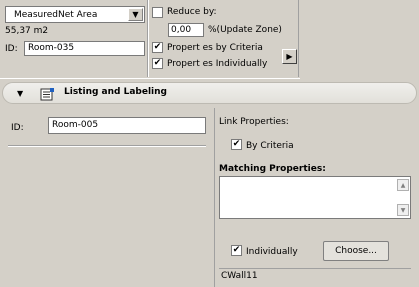 This screenshot has height=287, width=419. Describe the element at coordinates (27, 31) in the screenshot. I see `area-value: 55,37 m2` at that location.